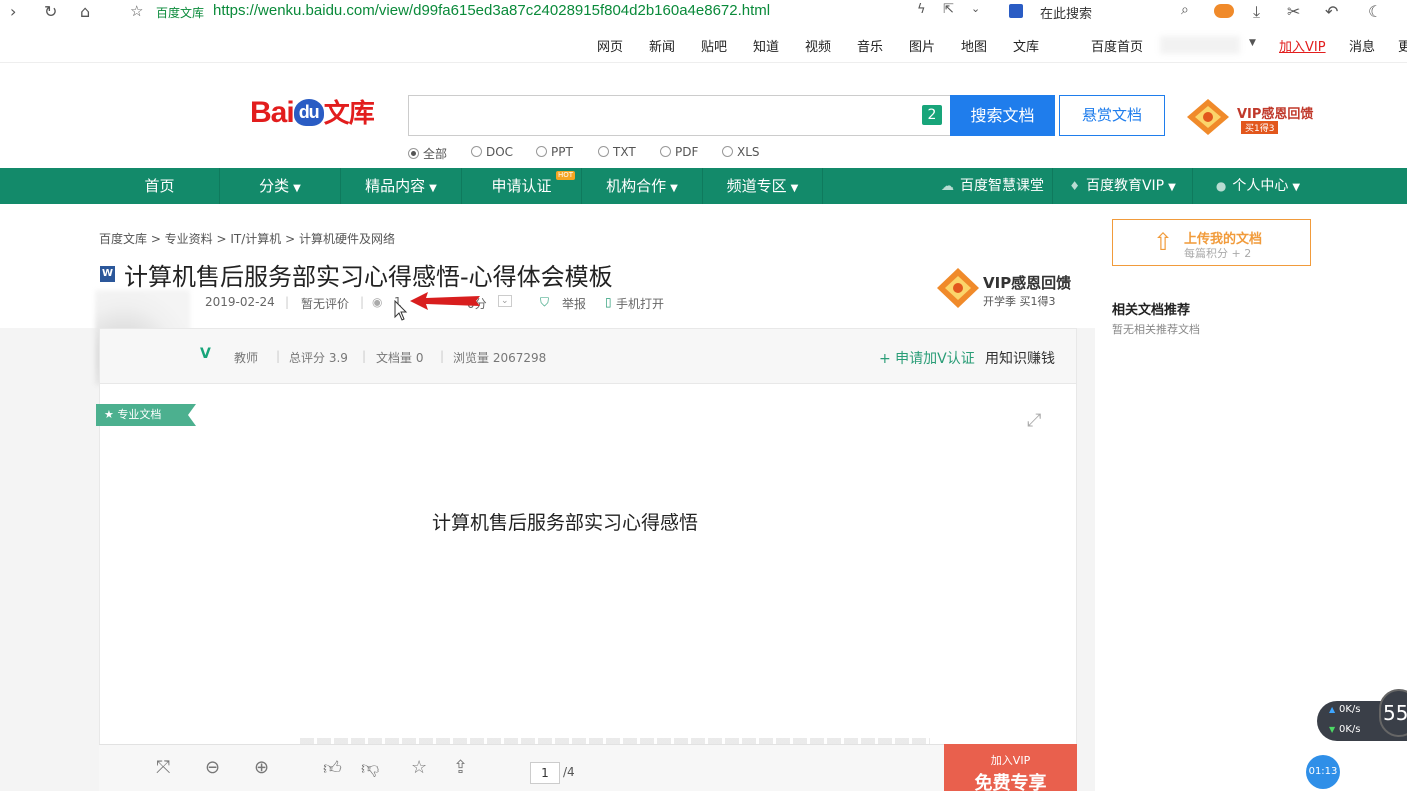 The height and width of the screenshot is (795, 1407). I want to click on dislike-icon: 👎︎, so click(370, 768).